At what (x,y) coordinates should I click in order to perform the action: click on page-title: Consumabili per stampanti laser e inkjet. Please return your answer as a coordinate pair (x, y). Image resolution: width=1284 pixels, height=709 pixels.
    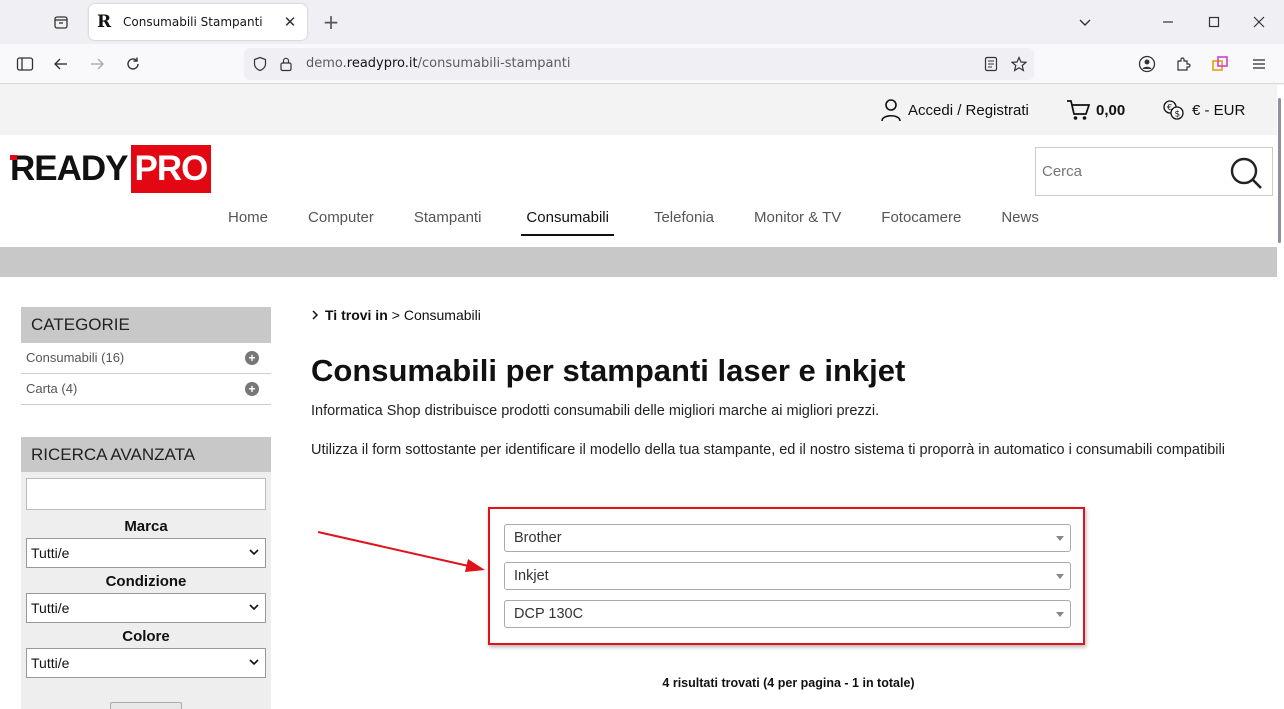
    Looking at the image, I should click on (608, 370).